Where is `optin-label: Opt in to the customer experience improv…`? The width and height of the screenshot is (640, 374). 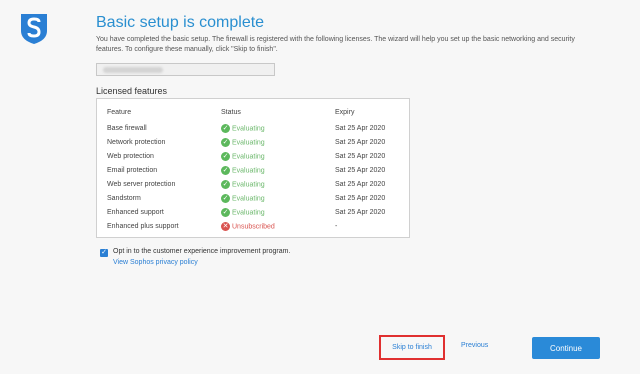 optin-label: Opt in to the customer experience improv… is located at coordinates (202, 251).